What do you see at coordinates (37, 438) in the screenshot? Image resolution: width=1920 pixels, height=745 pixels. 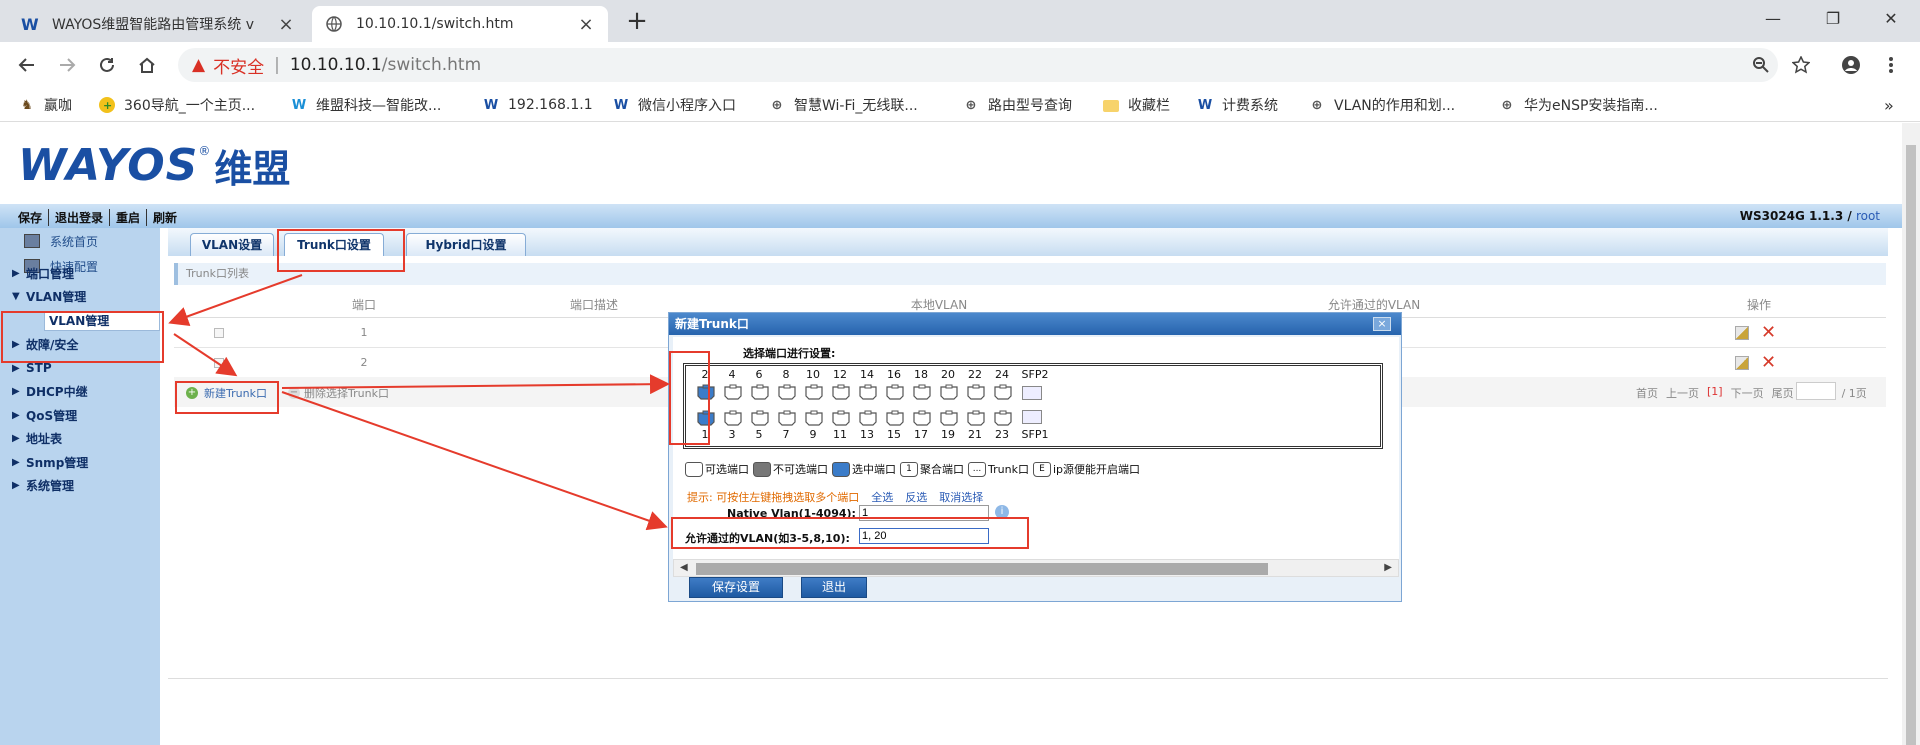 I see `sidebar-item-address: ▶ 地址表` at bounding box center [37, 438].